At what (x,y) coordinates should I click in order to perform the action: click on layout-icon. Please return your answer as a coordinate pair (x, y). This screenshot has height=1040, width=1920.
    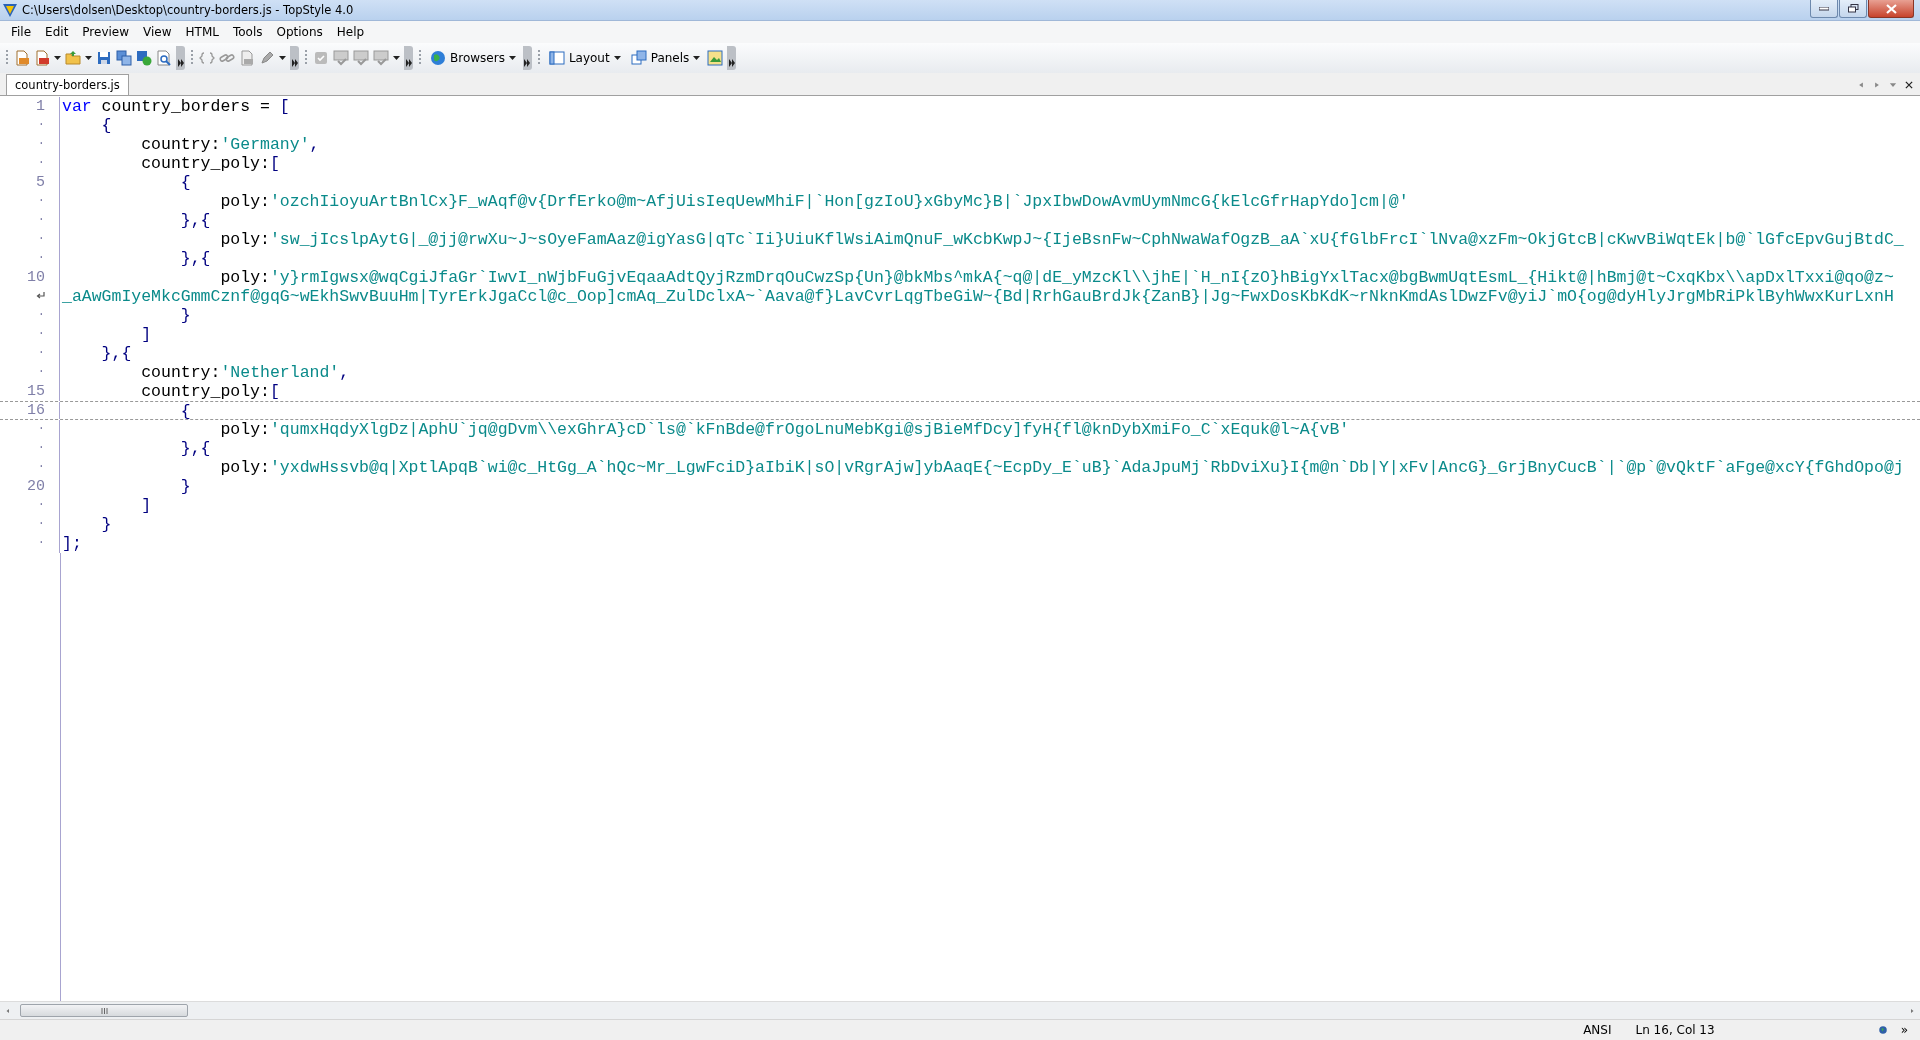
    Looking at the image, I should click on (556, 58).